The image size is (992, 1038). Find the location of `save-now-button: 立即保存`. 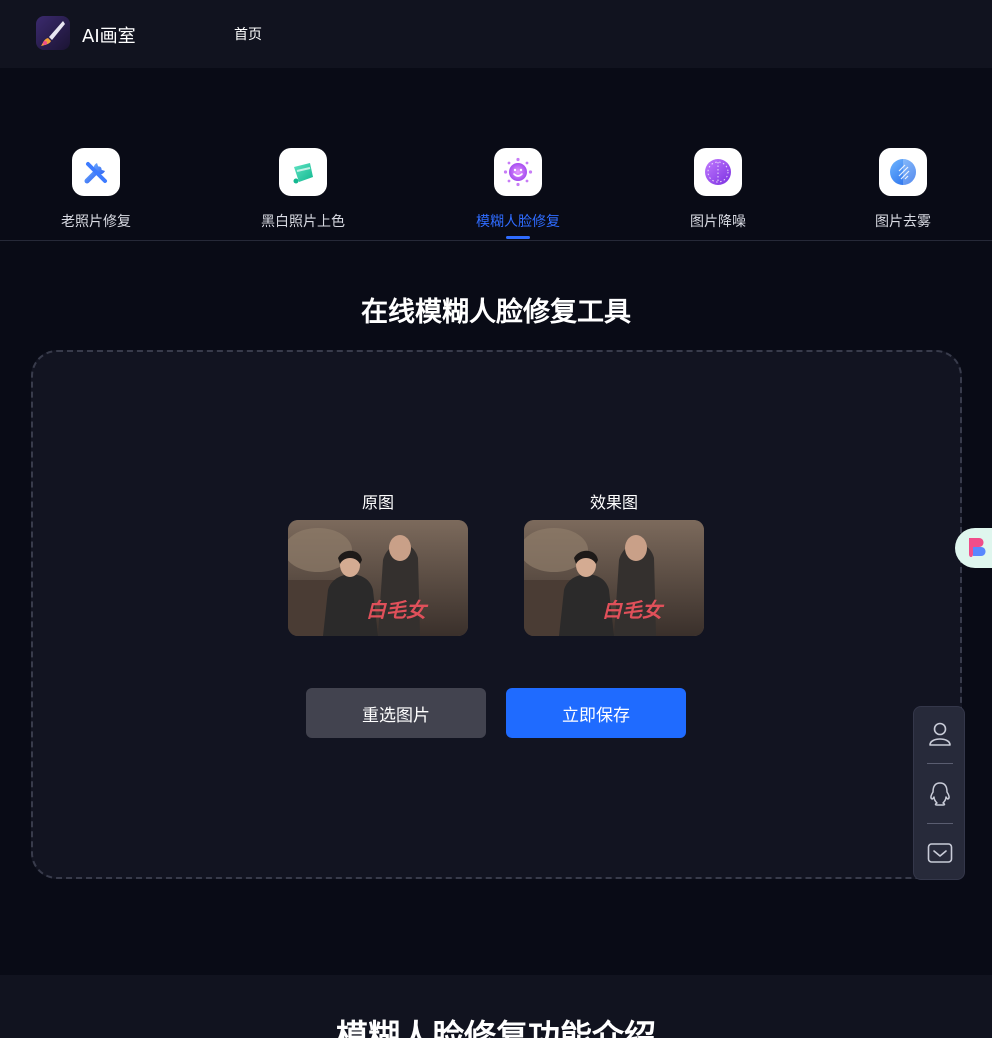

save-now-button: 立即保存 is located at coordinates (596, 713).